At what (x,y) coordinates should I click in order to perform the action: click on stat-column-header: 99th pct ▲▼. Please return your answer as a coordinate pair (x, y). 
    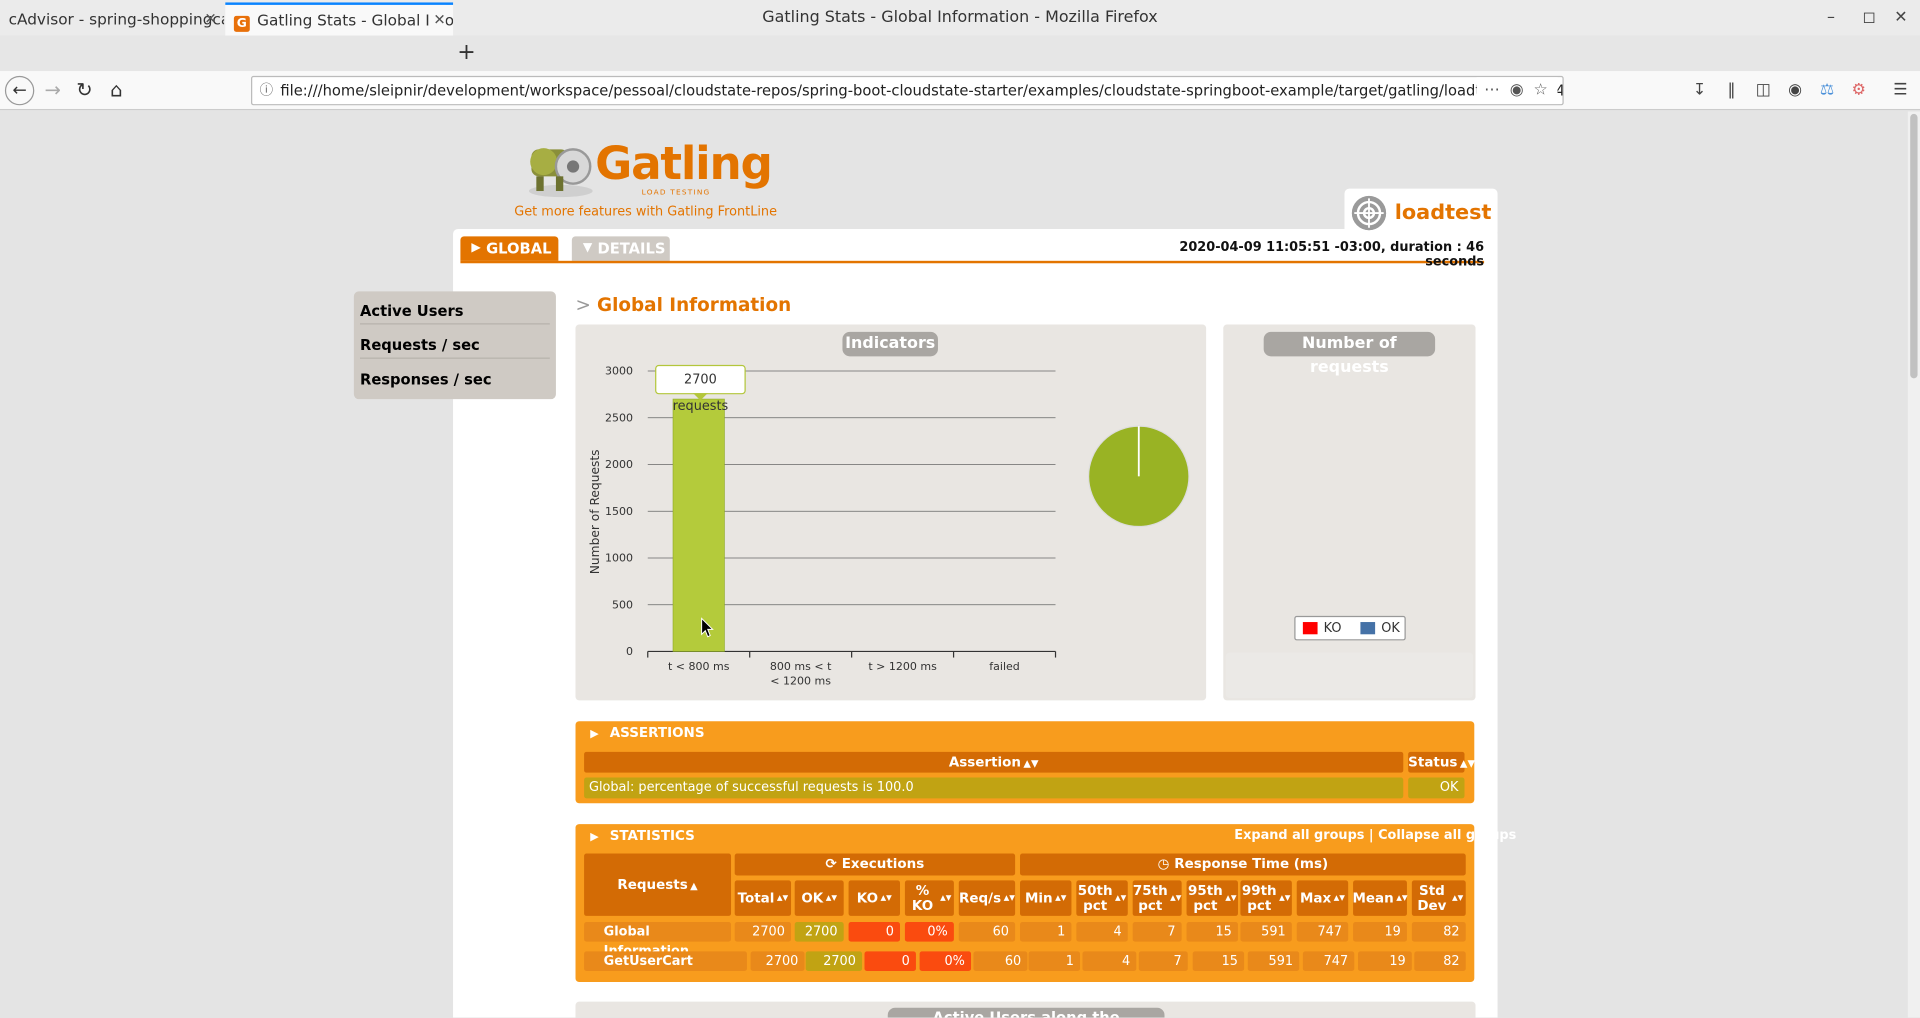
    Looking at the image, I should click on (1266, 898).